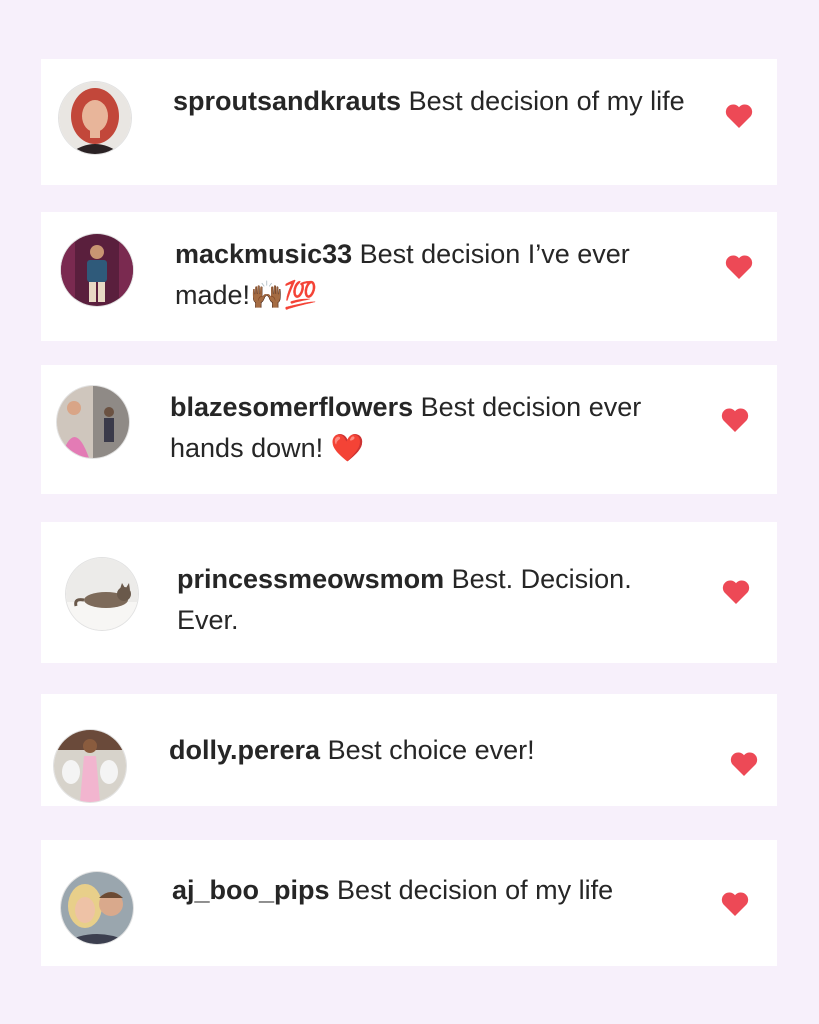 This screenshot has width=819, height=1024. I want to click on comment-username: dolly.perera, so click(244, 750).